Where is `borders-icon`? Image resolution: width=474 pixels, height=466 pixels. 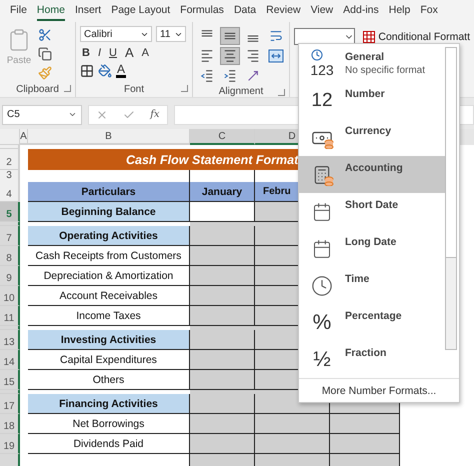 borders-icon is located at coordinates (87, 71).